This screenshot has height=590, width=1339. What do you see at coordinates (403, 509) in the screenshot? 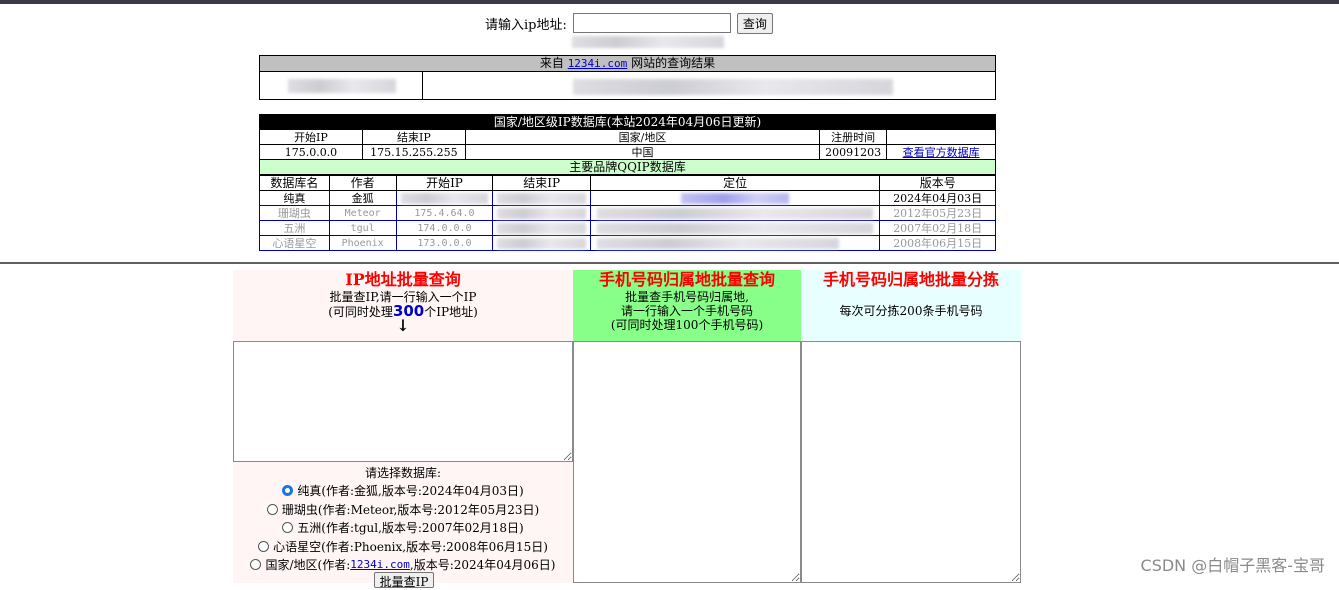
I see `db-option-shanhuchong: 珊瑚虫(作者:Meteor,版本号:2012年05月23日)` at bounding box center [403, 509].